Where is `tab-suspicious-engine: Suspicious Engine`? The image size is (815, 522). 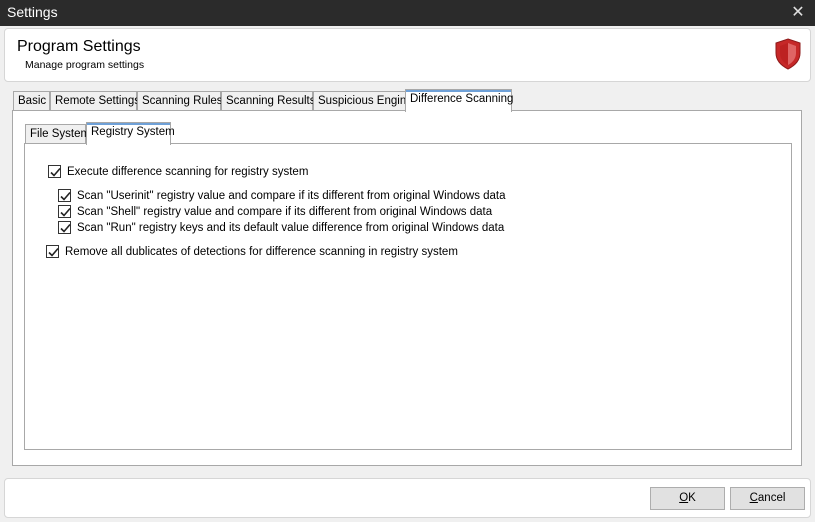 tab-suspicious-engine: Suspicious Engine is located at coordinates (363, 101).